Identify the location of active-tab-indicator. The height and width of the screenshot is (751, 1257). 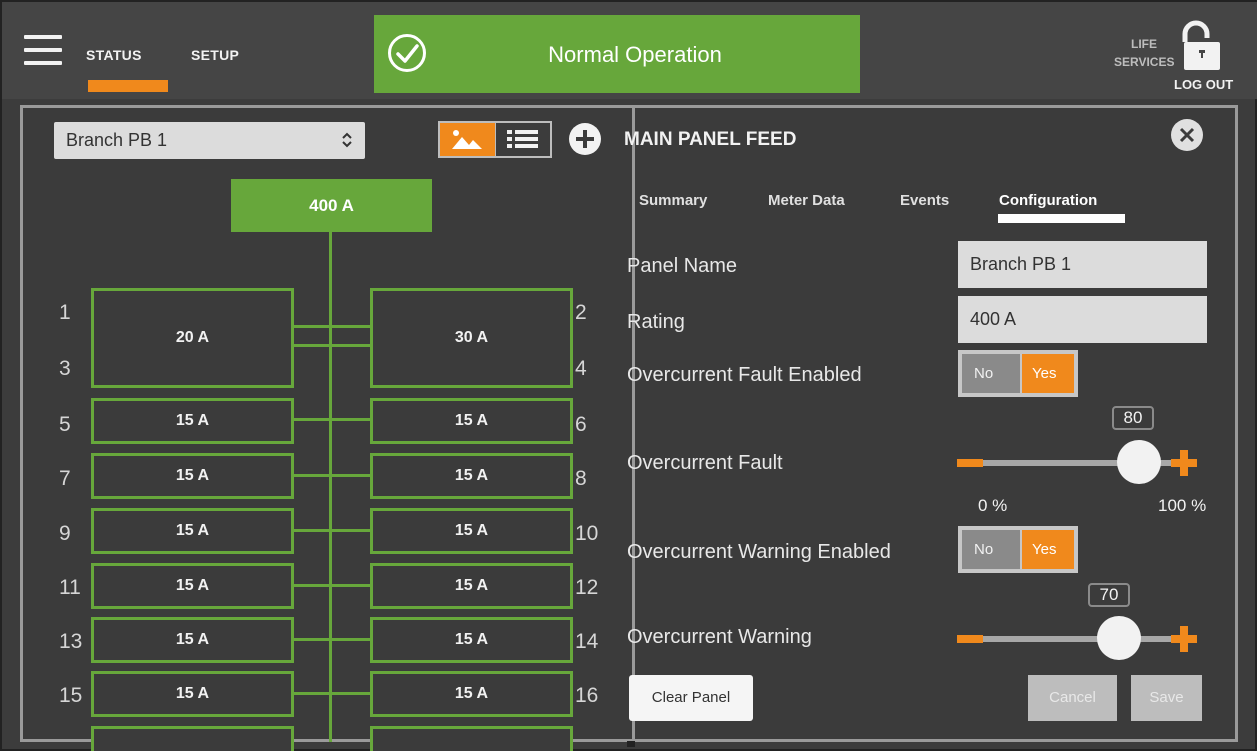
(128, 86).